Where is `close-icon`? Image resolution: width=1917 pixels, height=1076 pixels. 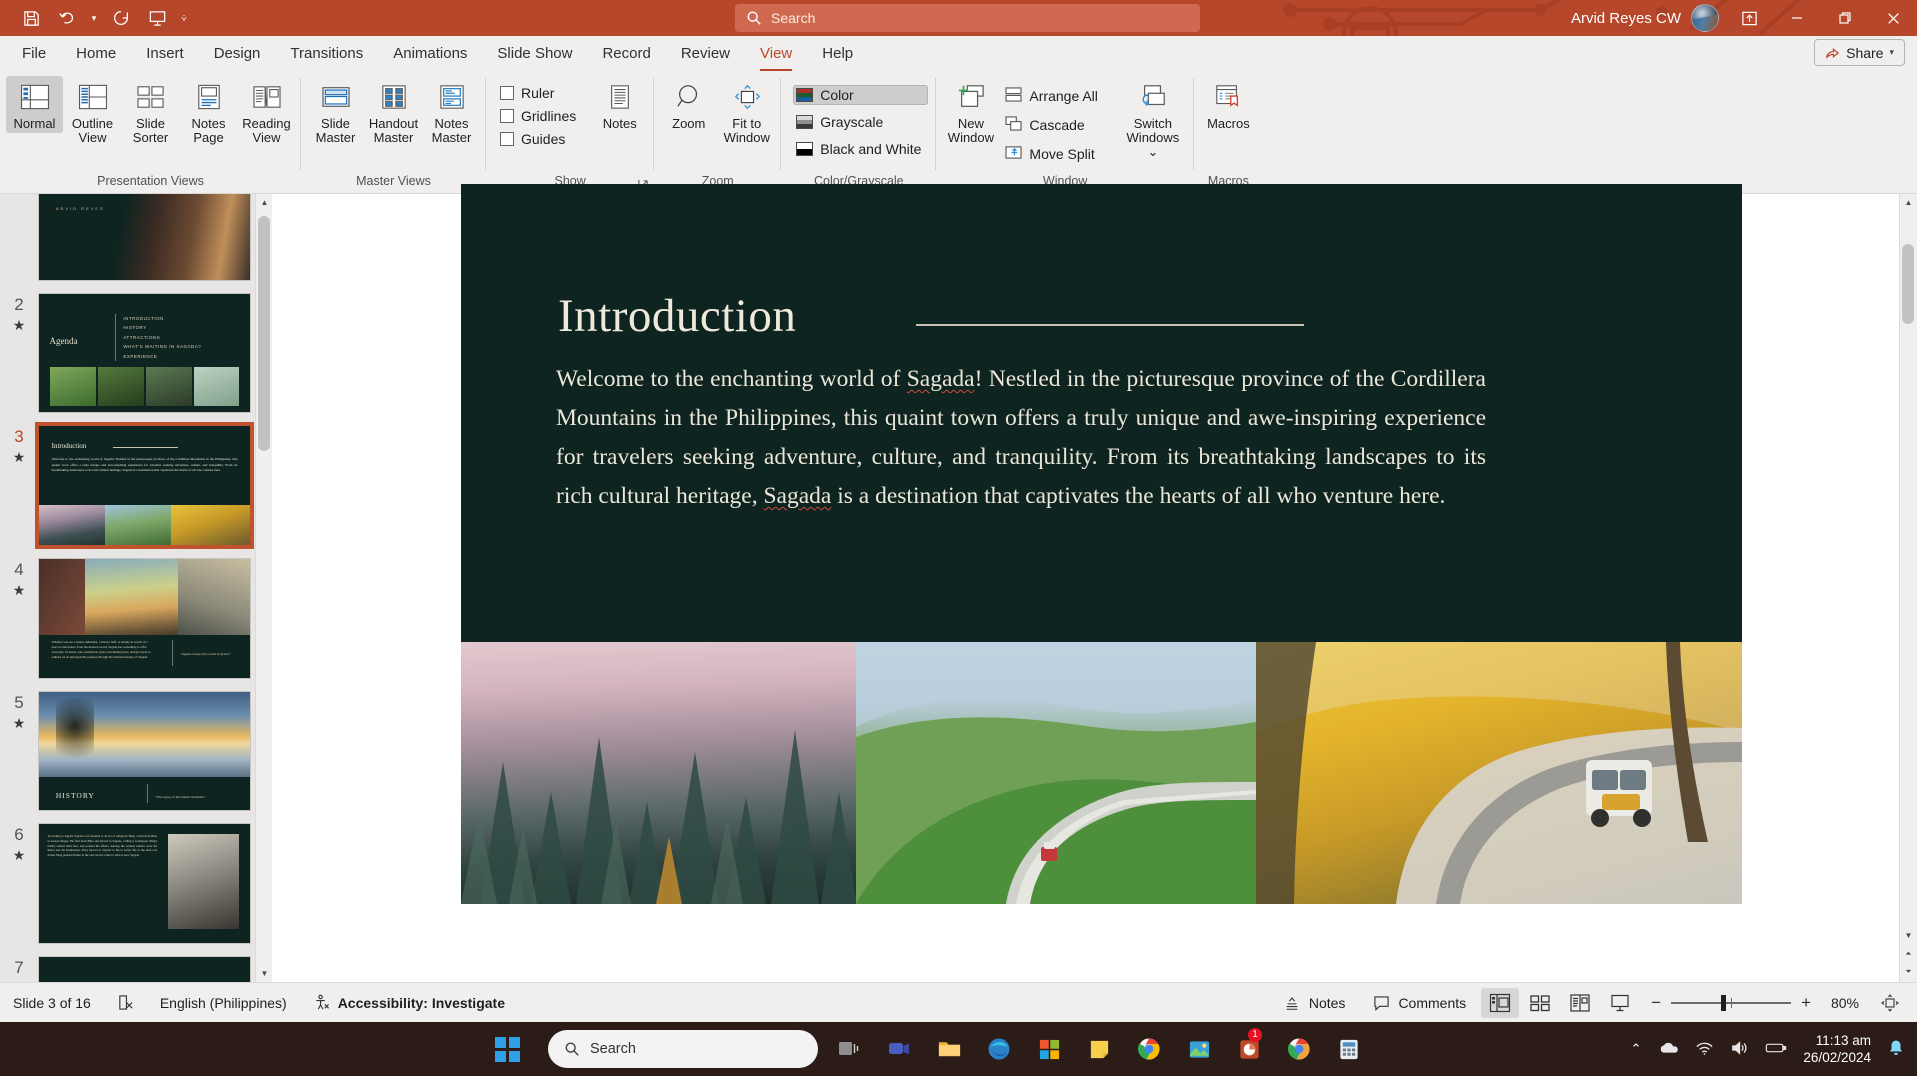 close-icon is located at coordinates (1893, 18).